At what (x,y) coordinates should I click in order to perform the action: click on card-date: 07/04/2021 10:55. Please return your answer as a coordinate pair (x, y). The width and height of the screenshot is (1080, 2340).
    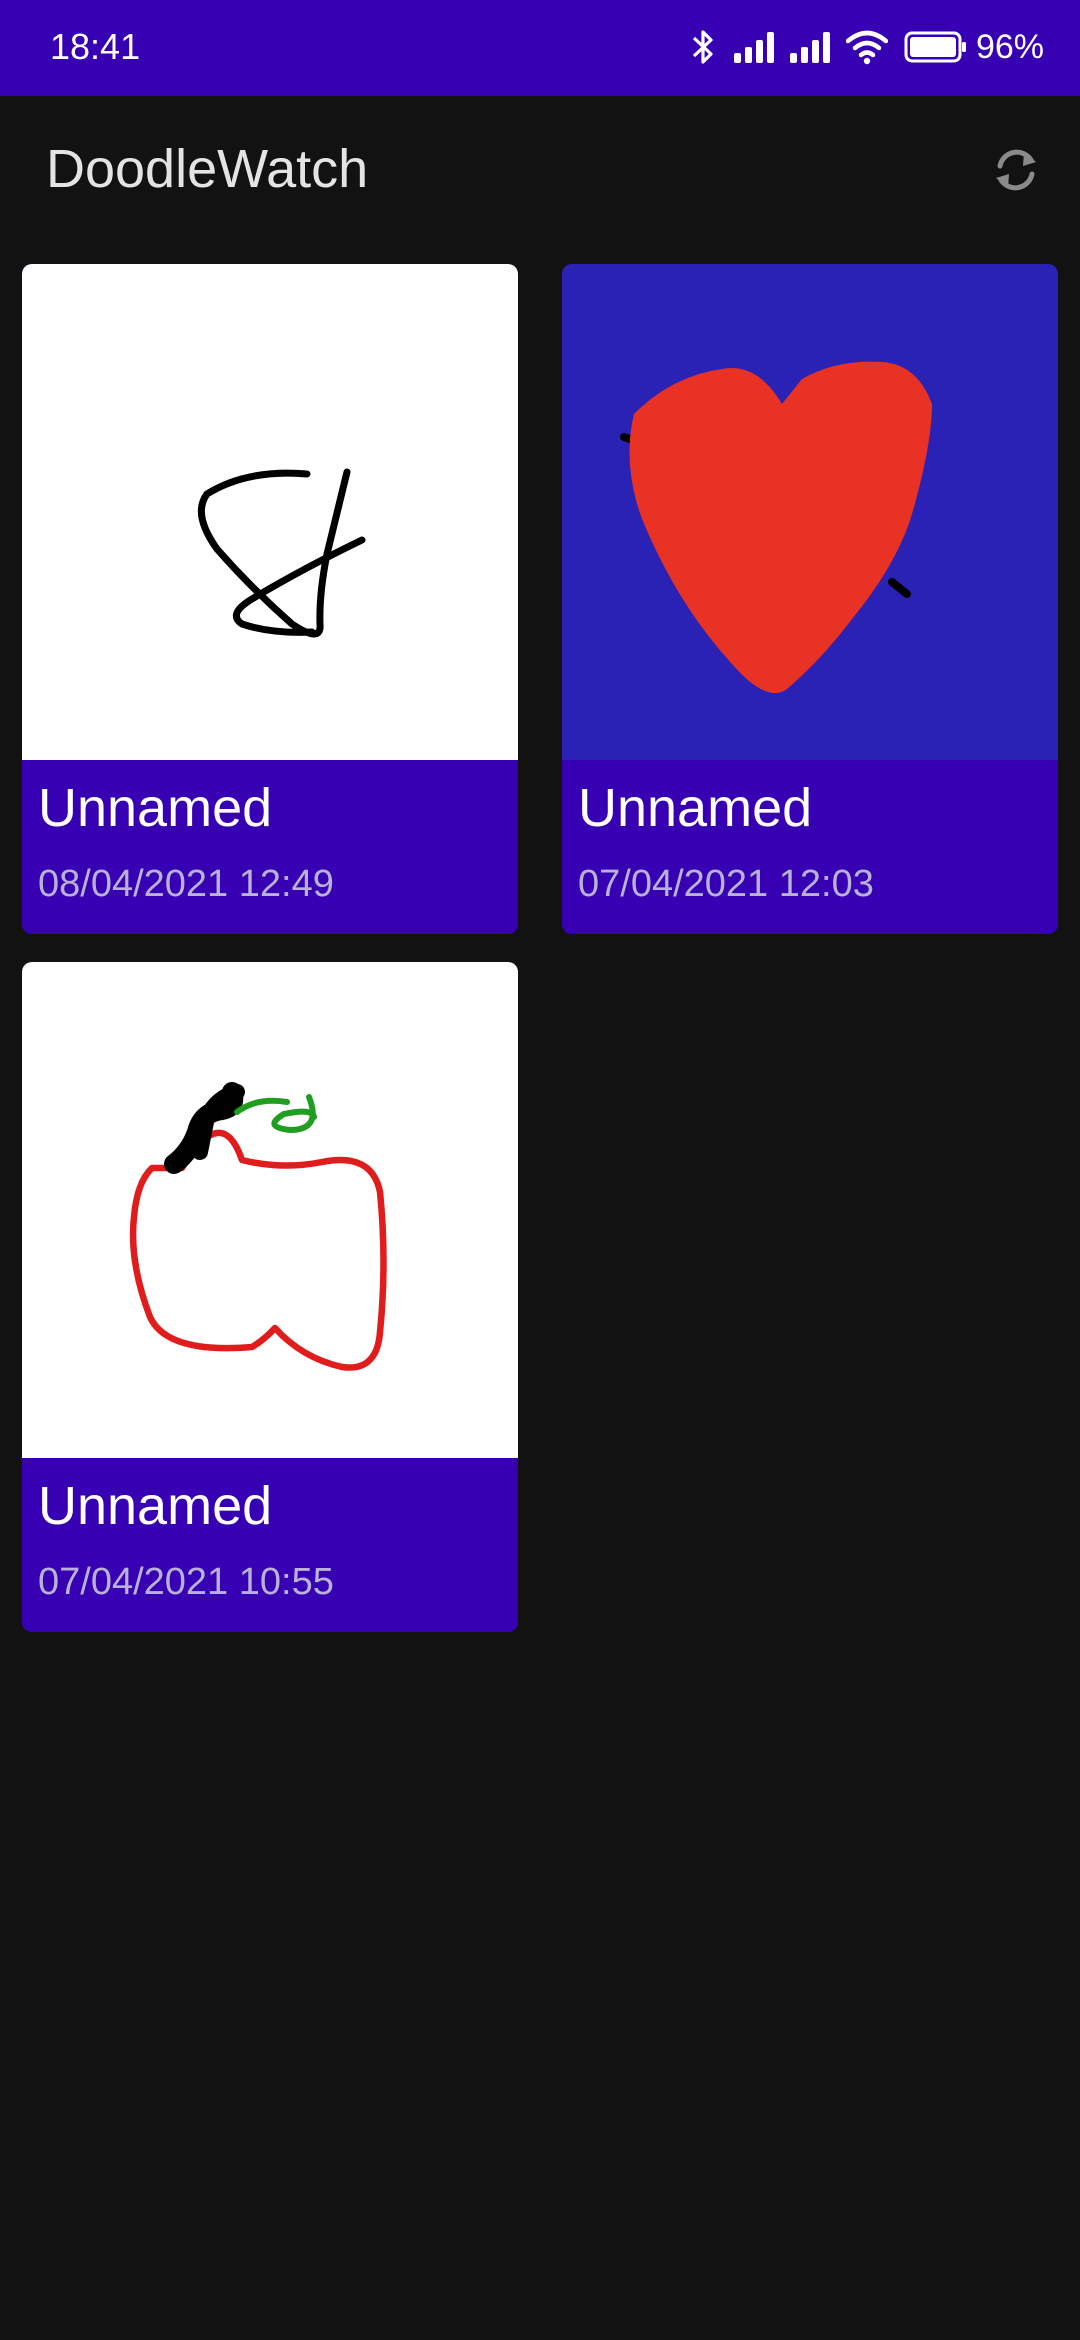
    Looking at the image, I should click on (186, 1582).